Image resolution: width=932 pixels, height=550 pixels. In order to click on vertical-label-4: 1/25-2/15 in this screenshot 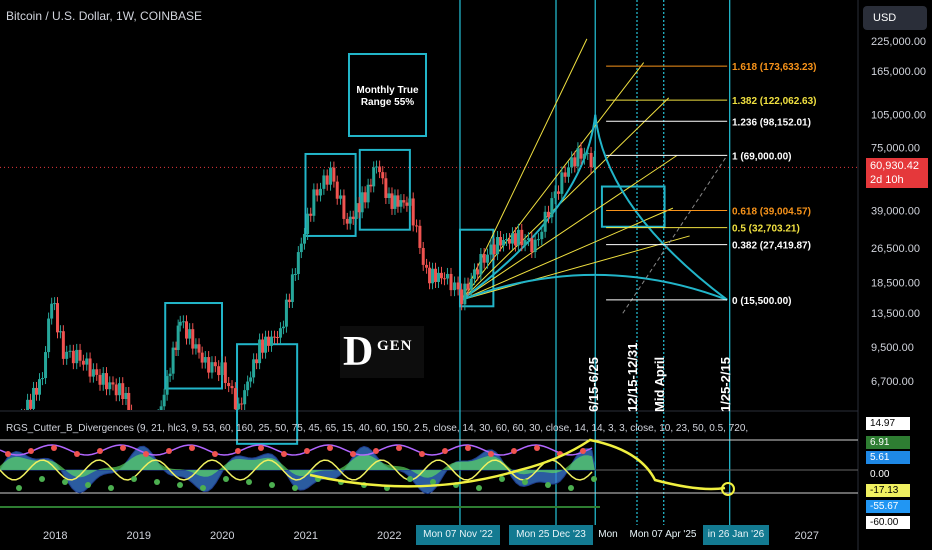, I will do `click(725, 384)`.